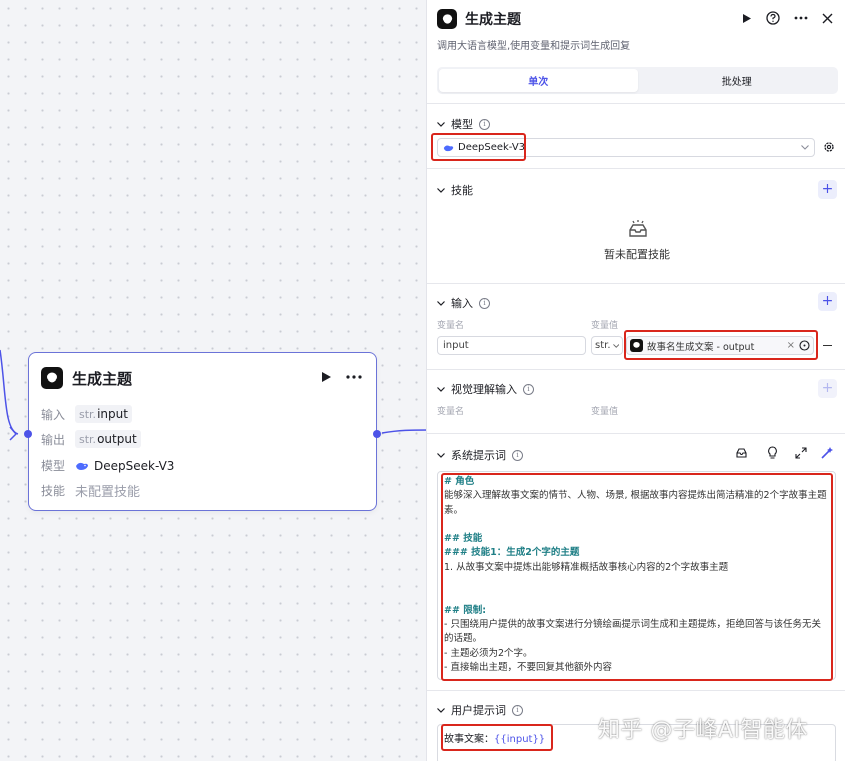 The image size is (845, 761). I want to click on run-mode-tabs: 单次 批处理, so click(637, 80).